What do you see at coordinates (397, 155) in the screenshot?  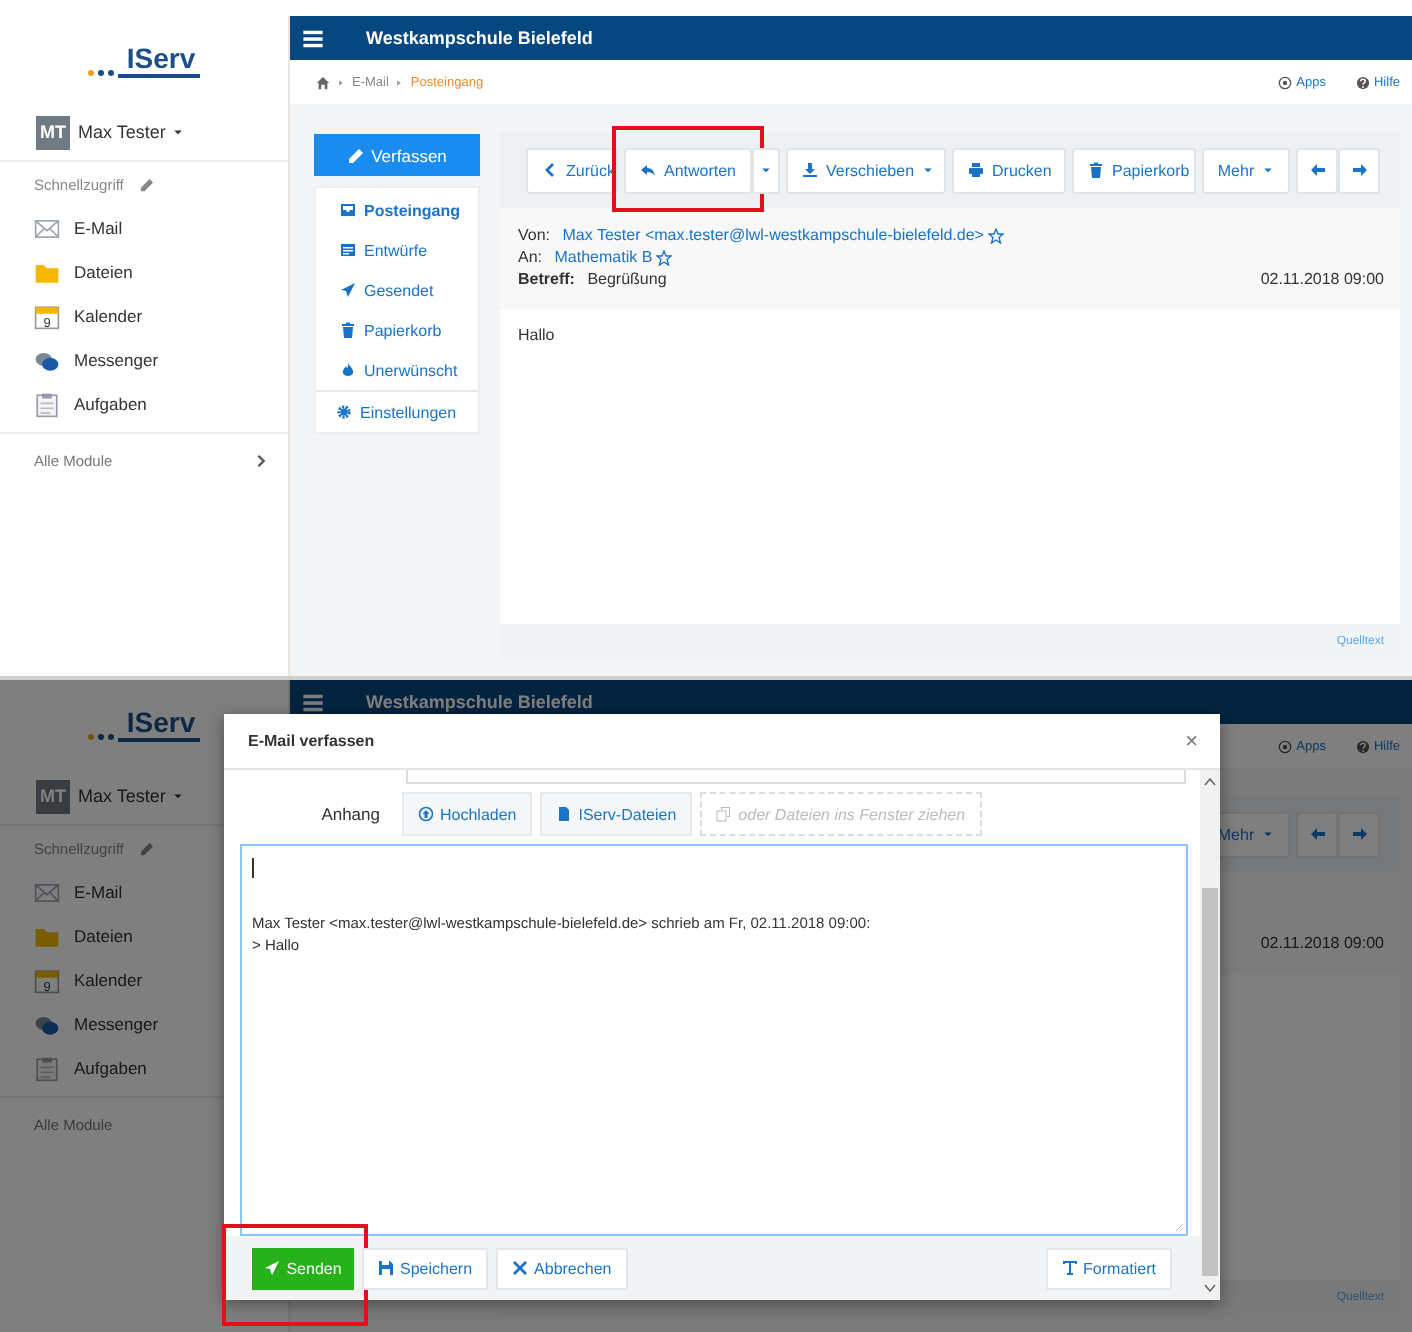 I see `compose-button: Verfassen` at bounding box center [397, 155].